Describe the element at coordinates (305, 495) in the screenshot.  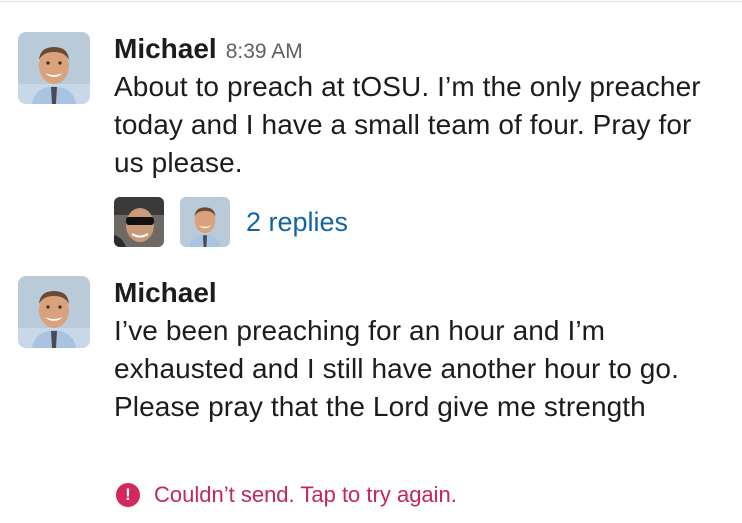
I see `send-failed-text: Couldn’t send. Tap to try again.` at that location.